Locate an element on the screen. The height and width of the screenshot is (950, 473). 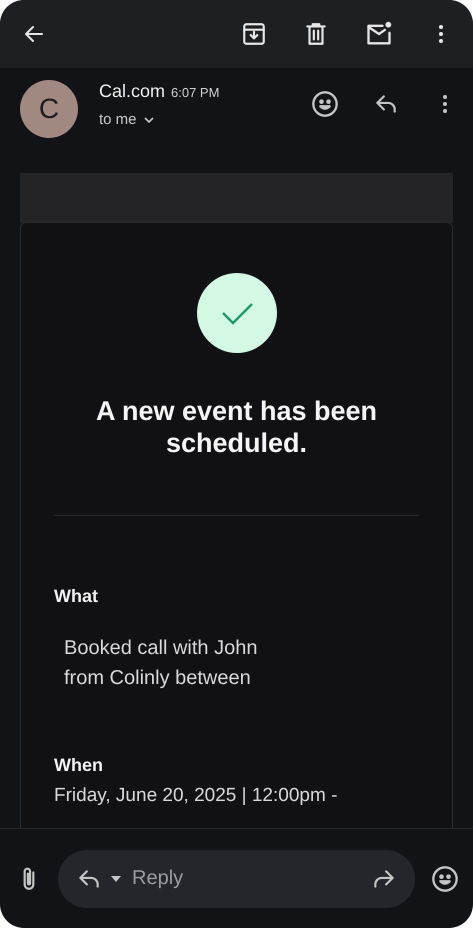
message-time: 6:07 PM is located at coordinates (195, 92).